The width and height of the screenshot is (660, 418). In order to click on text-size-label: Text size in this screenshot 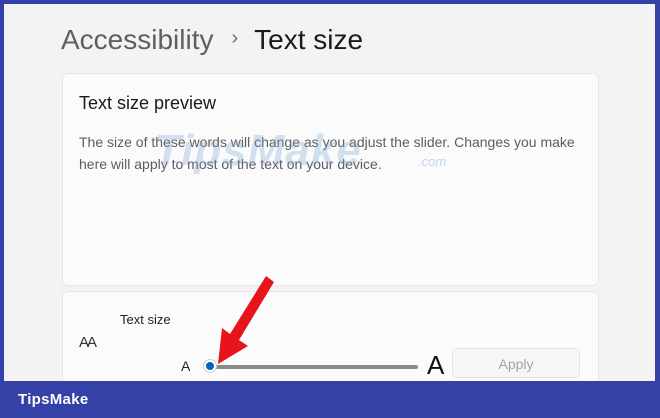, I will do `click(145, 319)`.